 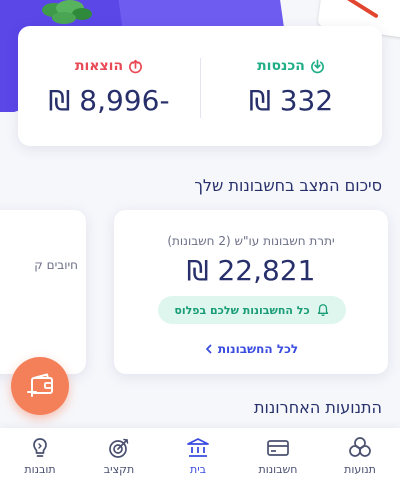 I want to click on bell-icon, so click(x=322, y=310).